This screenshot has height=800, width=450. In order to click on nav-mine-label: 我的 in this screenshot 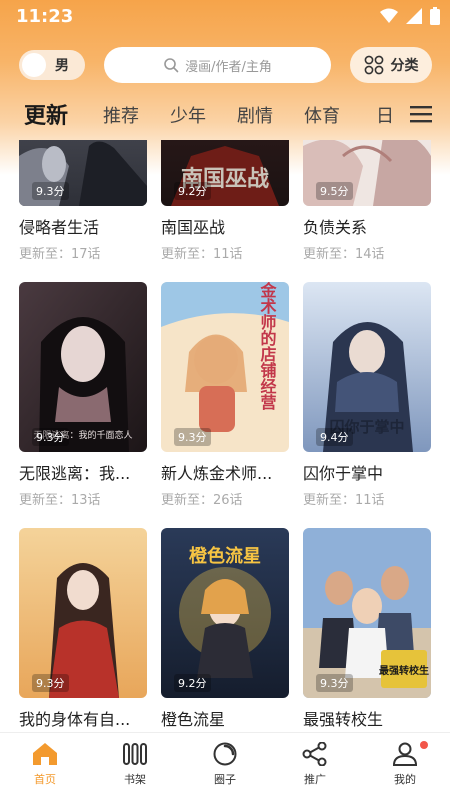, I will do `click(405, 779)`.